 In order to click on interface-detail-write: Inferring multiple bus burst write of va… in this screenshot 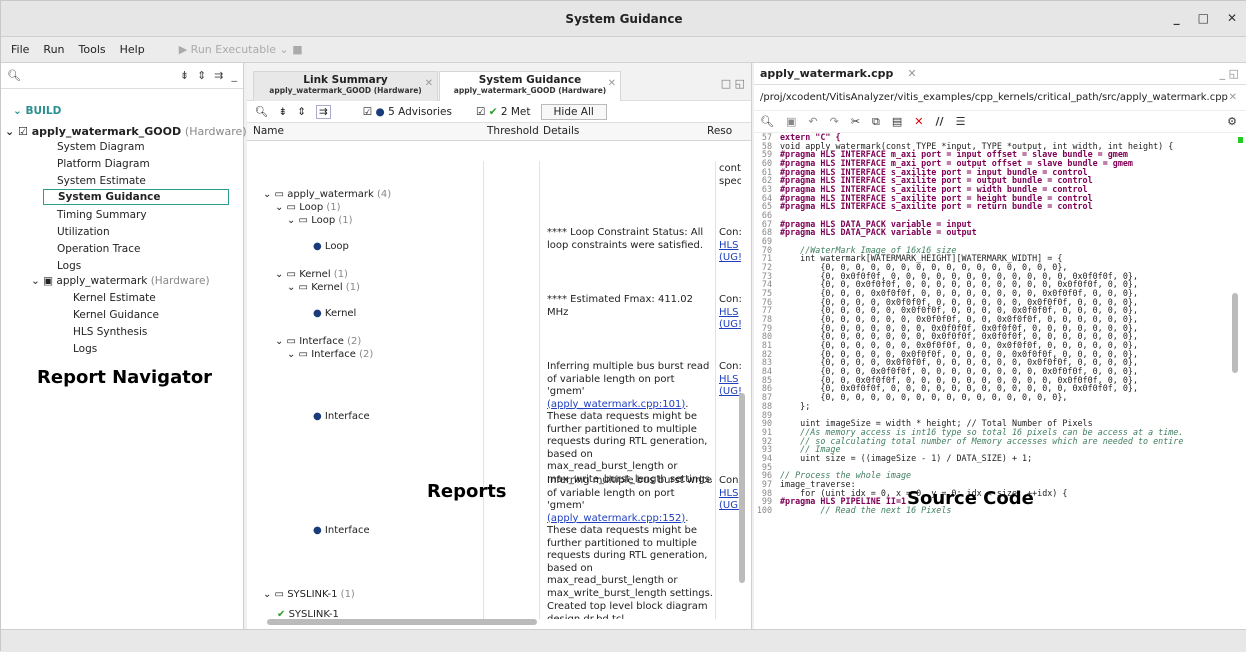, I will do `click(630, 537)`.